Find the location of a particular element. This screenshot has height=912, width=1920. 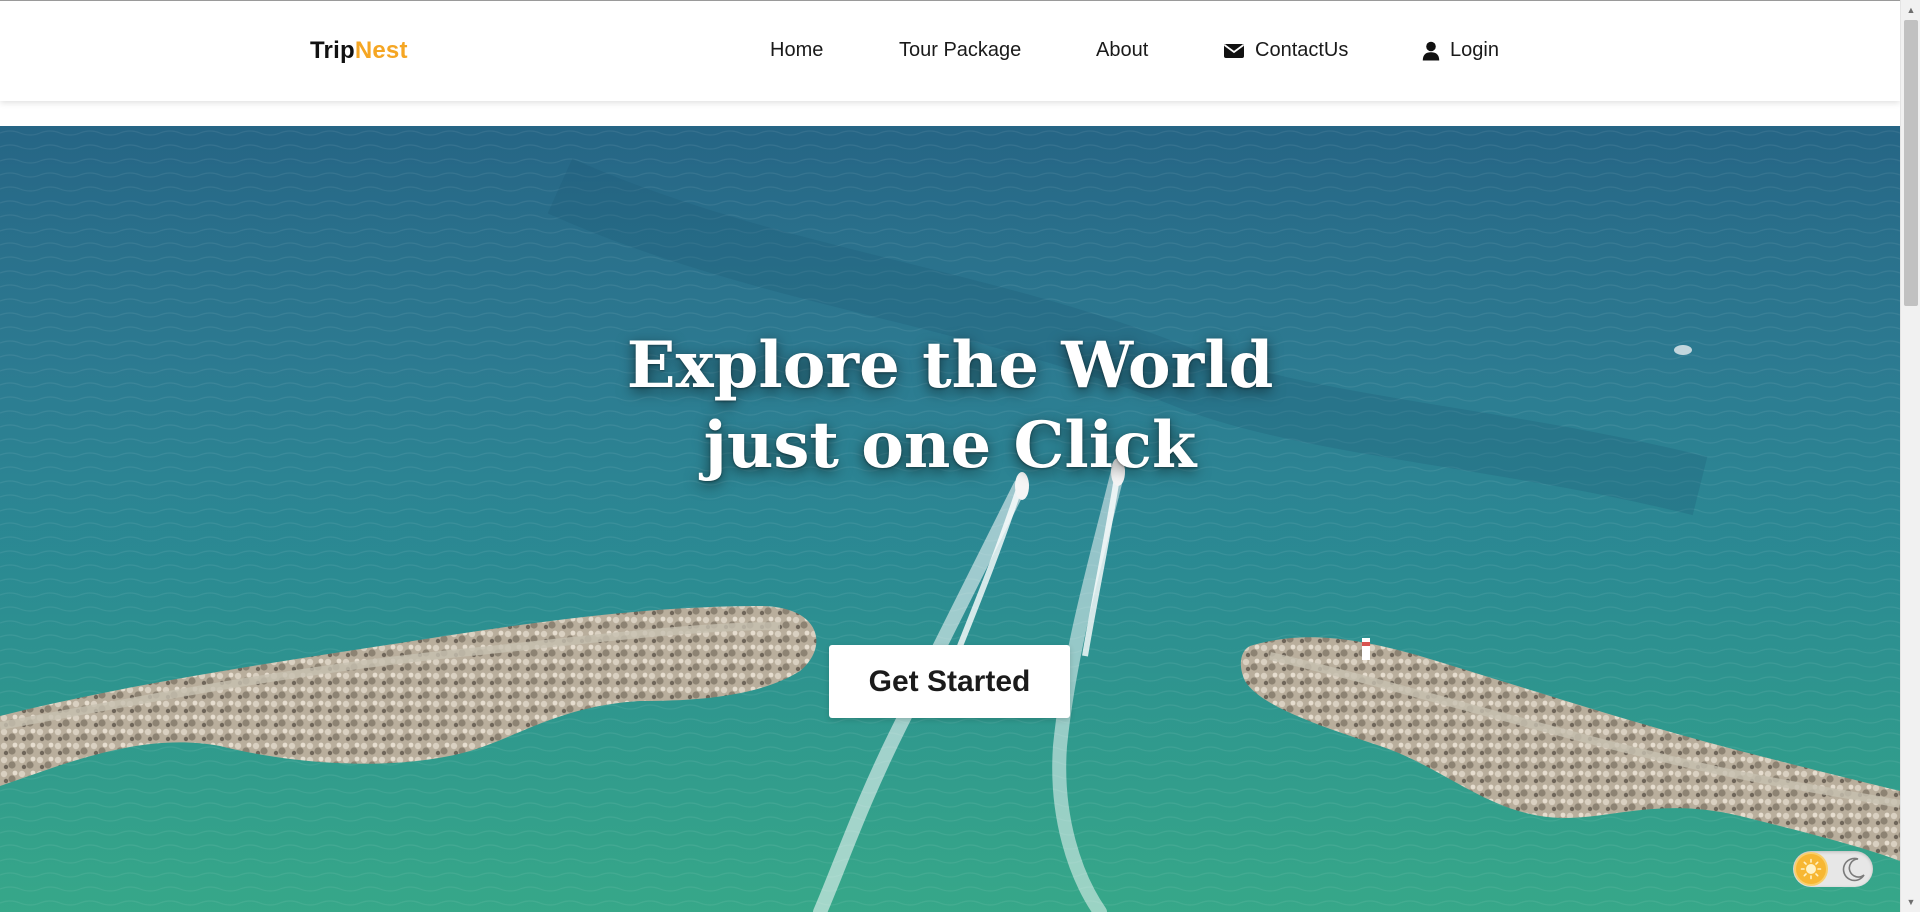

nav-about-label: About is located at coordinates (1122, 50).